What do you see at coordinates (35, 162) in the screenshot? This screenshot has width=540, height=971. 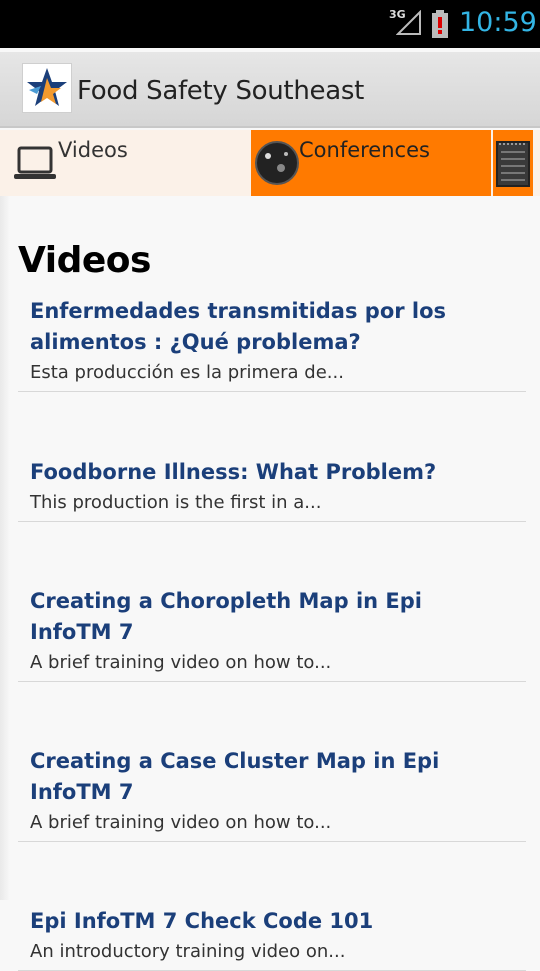 I see `laptop-icon` at bounding box center [35, 162].